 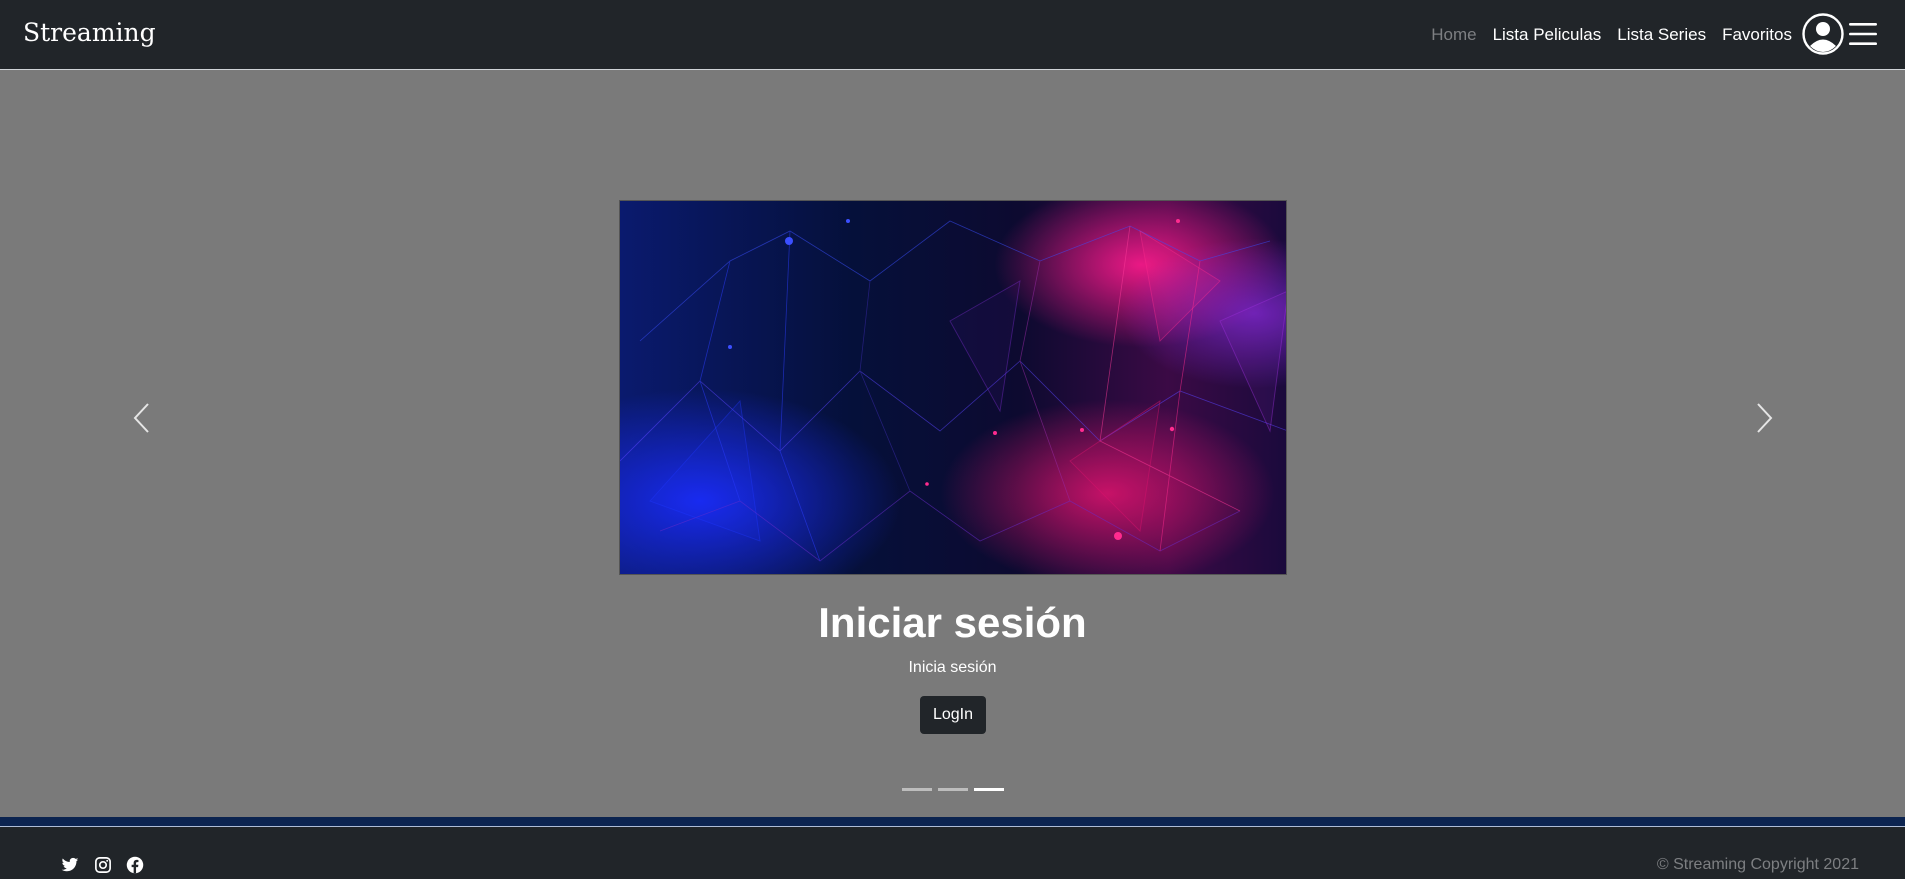 I want to click on nav-item-favoritos: Favoritos, so click(x=1757, y=35).